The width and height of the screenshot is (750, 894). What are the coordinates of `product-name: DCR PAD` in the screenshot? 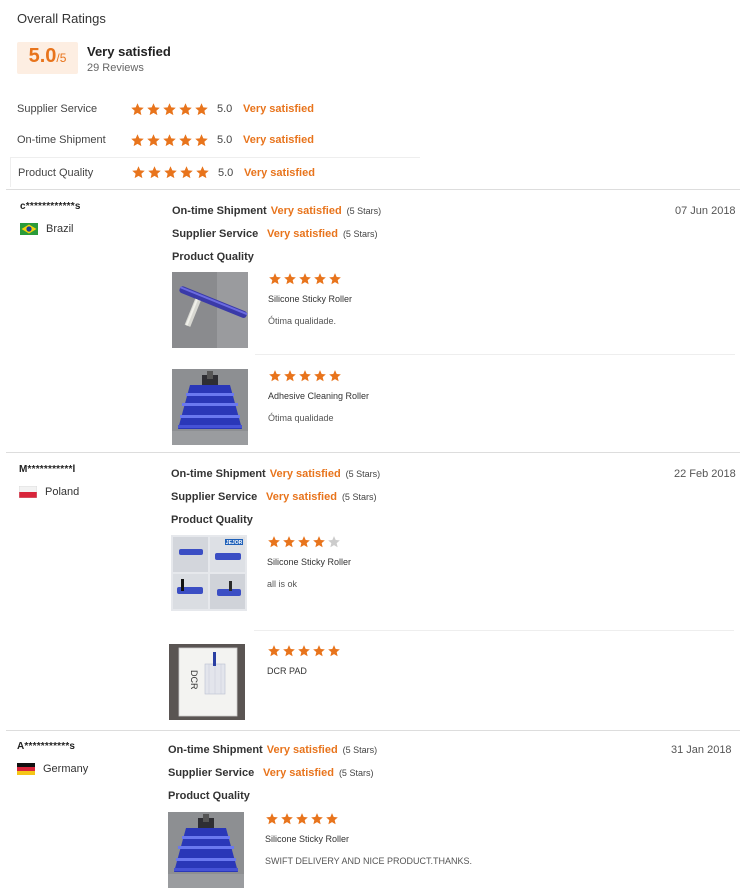 It's located at (287, 671).